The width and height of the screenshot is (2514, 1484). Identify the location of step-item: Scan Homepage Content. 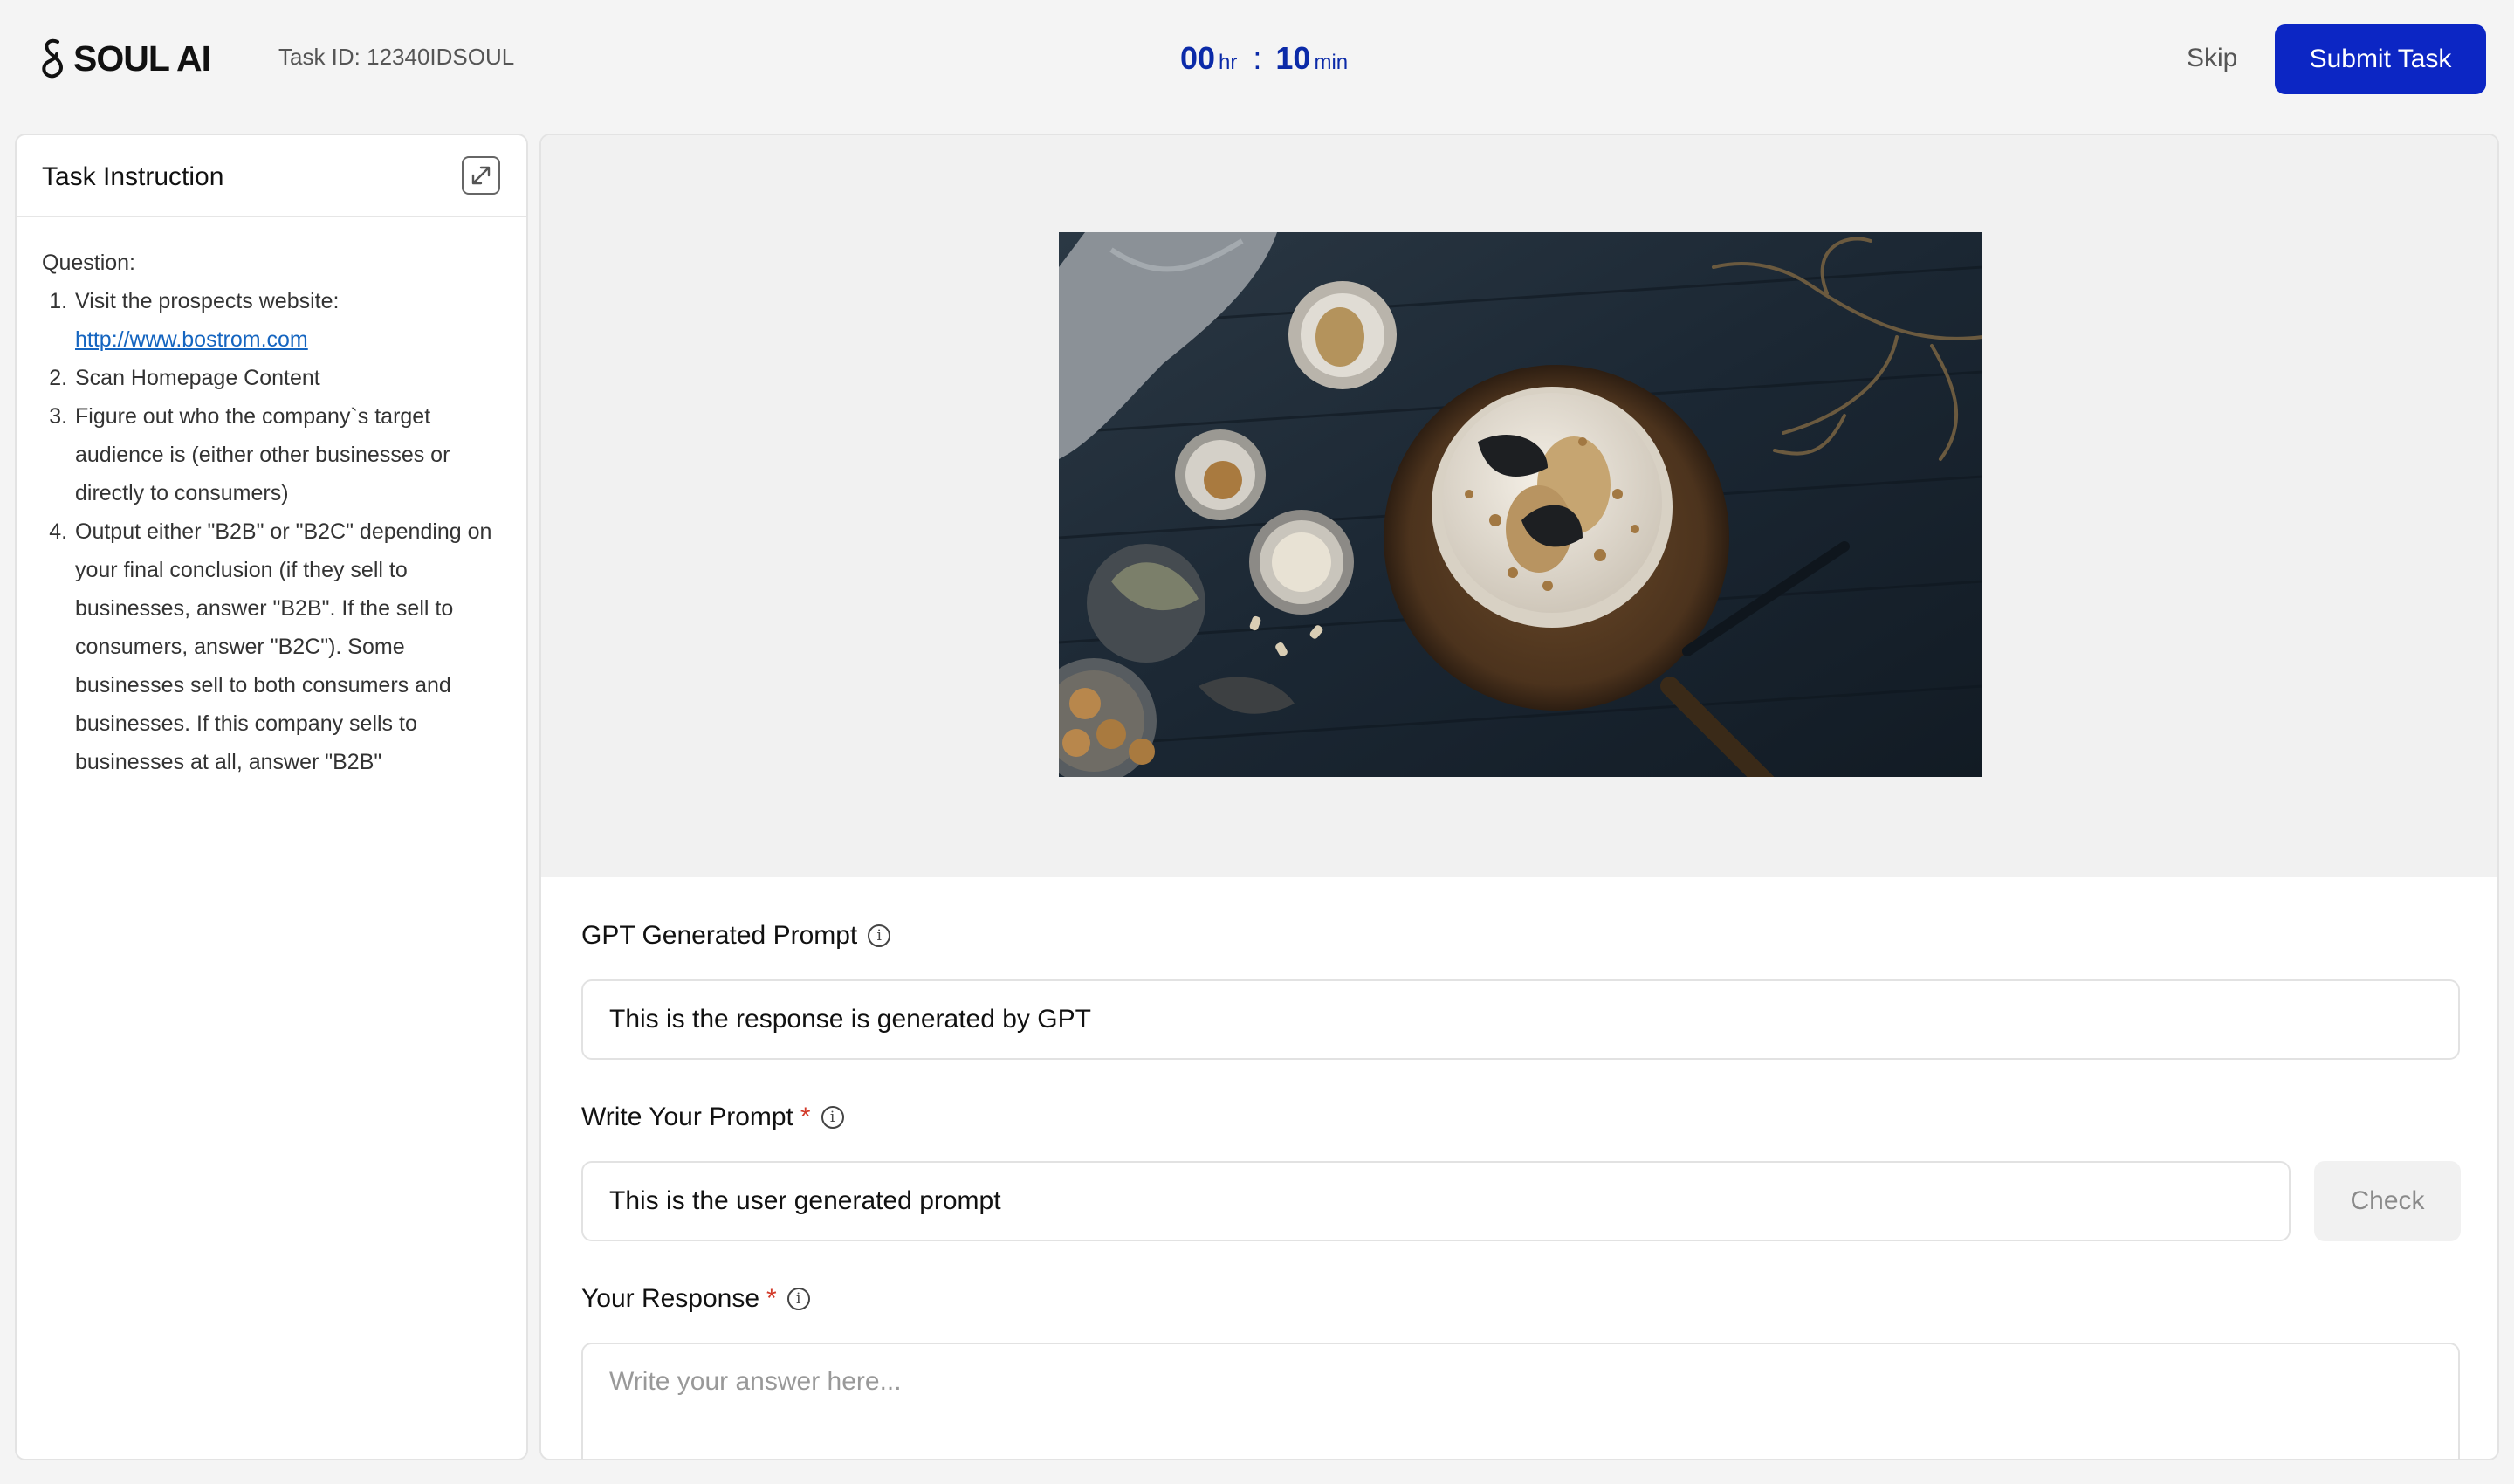
(287, 378).